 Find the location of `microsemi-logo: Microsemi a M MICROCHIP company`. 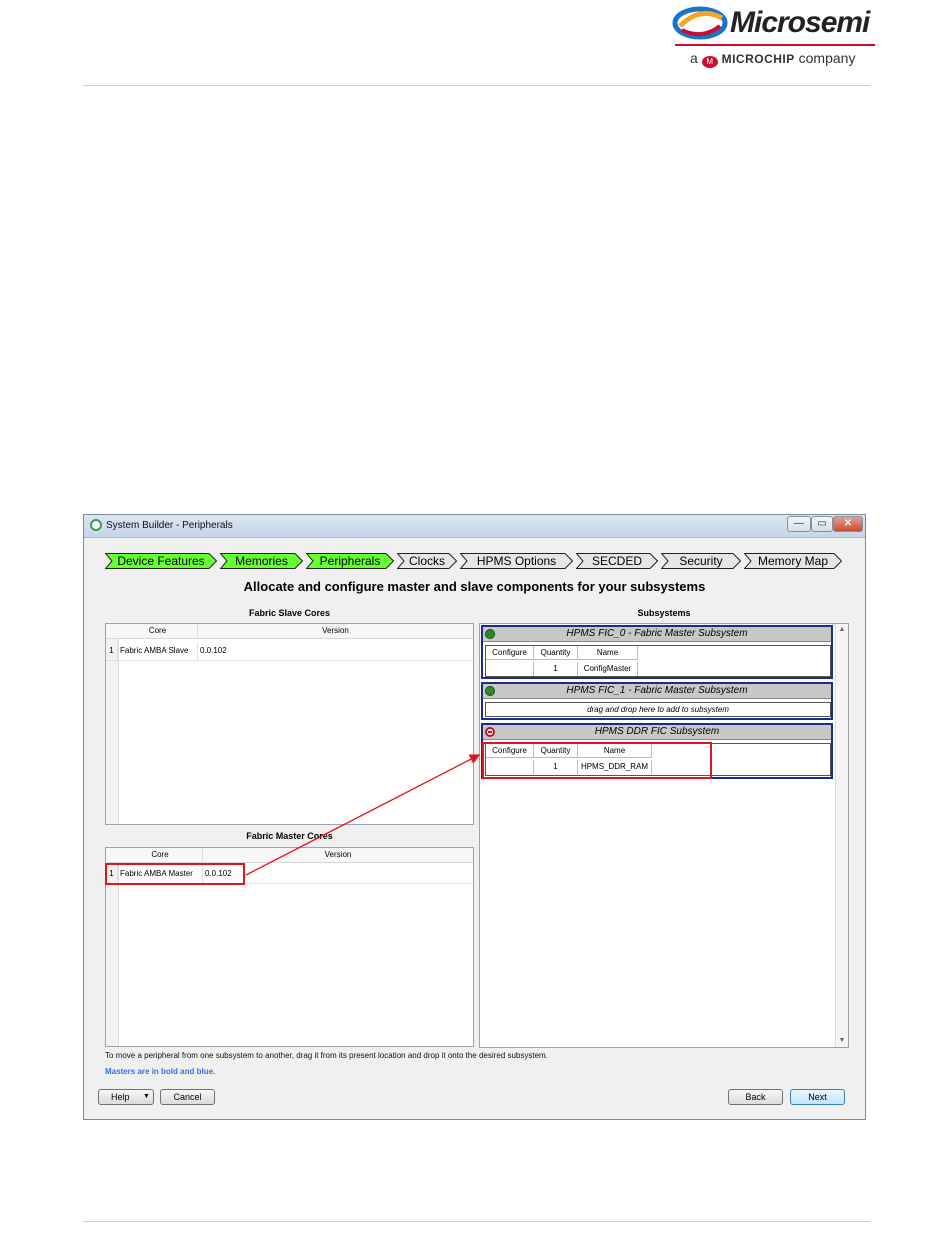

microsemi-logo: Microsemi a M MICROCHIP company is located at coordinates (772, 37).